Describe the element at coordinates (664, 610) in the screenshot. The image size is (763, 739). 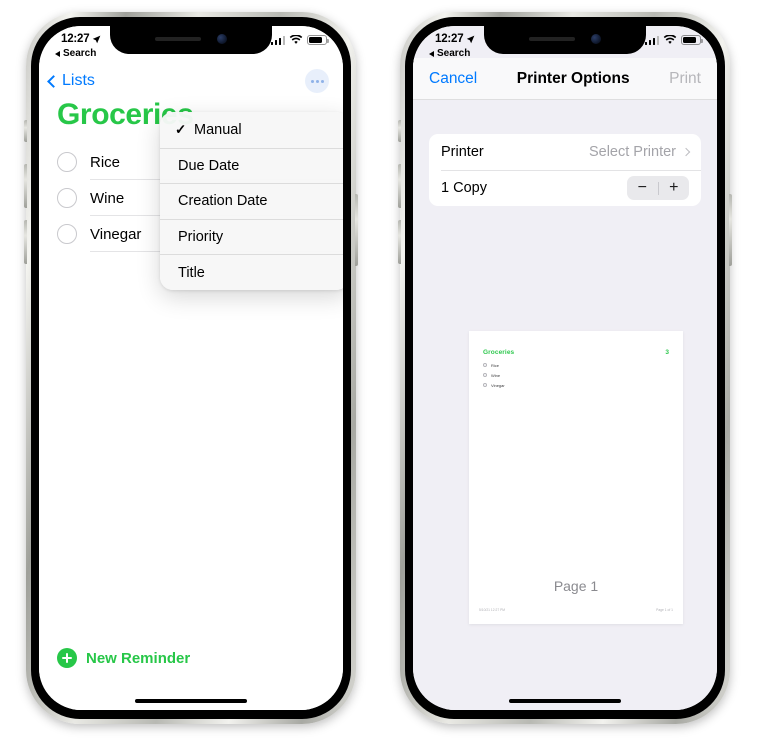
I see `preview-footer-right: Page 1 of 1` at that location.